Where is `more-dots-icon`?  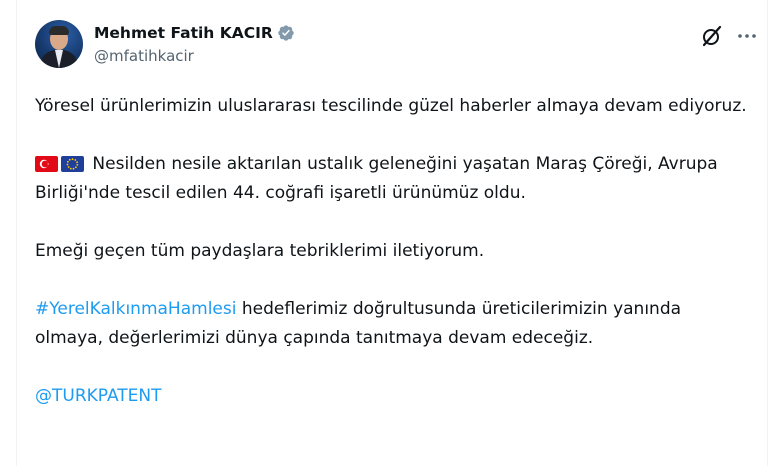
more-dots-icon is located at coordinates (747, 36).